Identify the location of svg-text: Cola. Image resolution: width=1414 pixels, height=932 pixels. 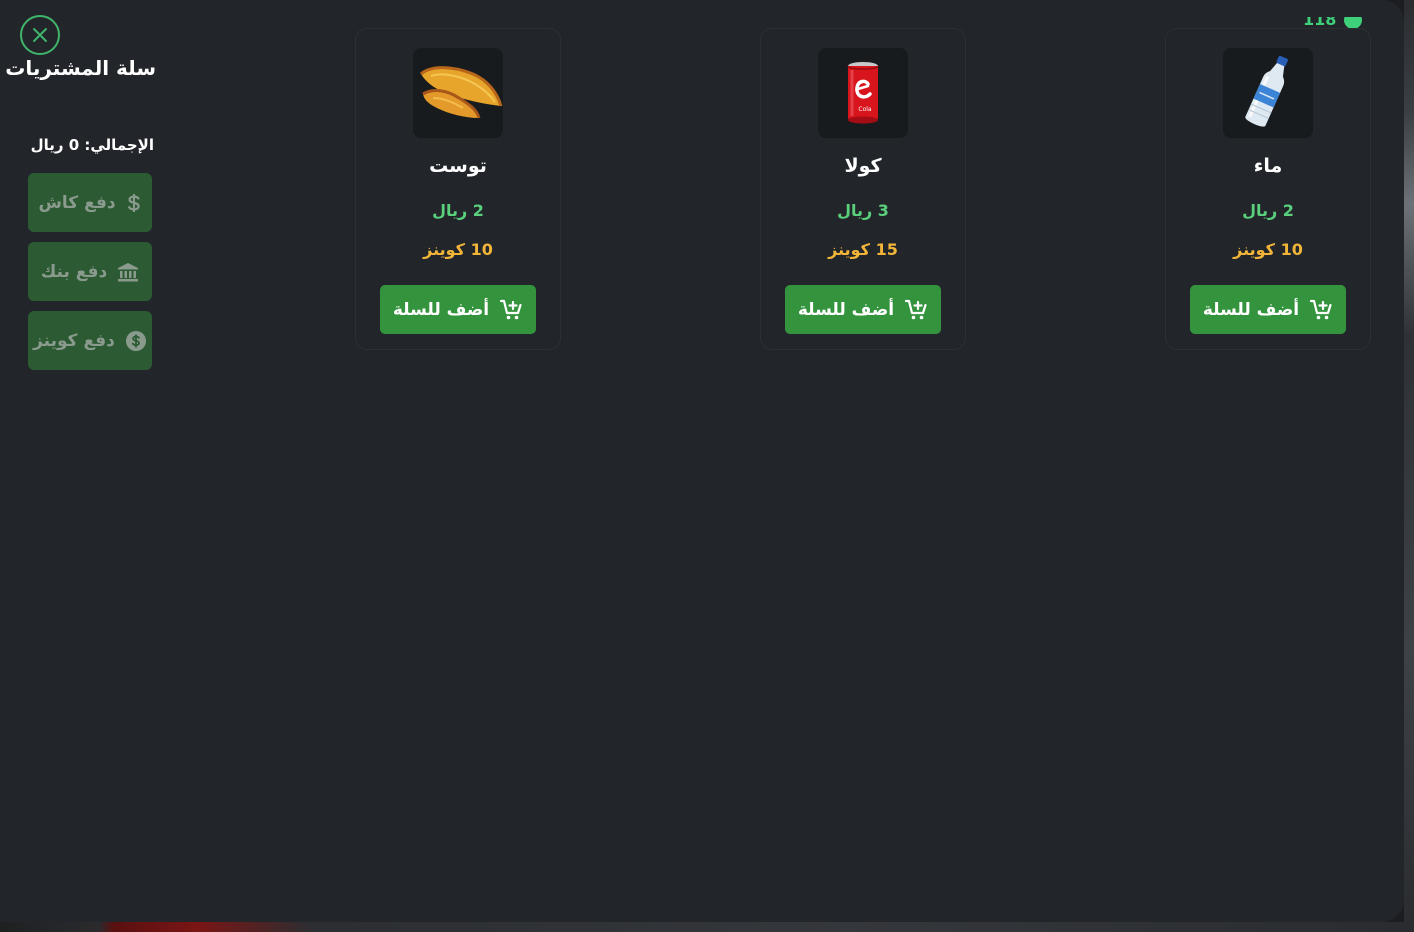
(865, 109).